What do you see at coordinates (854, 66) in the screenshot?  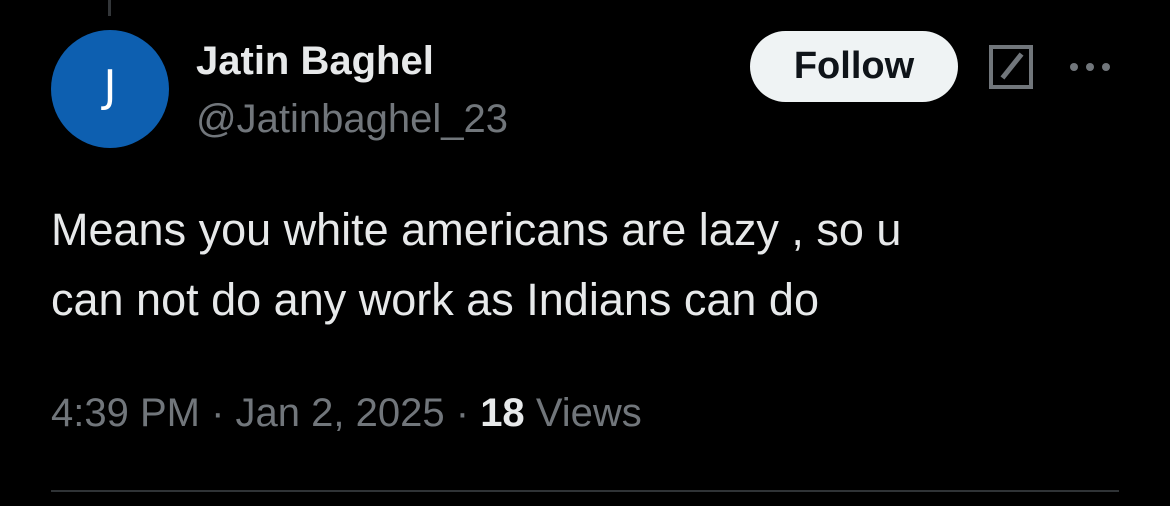 I see `follow-button: Follow` at bounding box center [854, 66].